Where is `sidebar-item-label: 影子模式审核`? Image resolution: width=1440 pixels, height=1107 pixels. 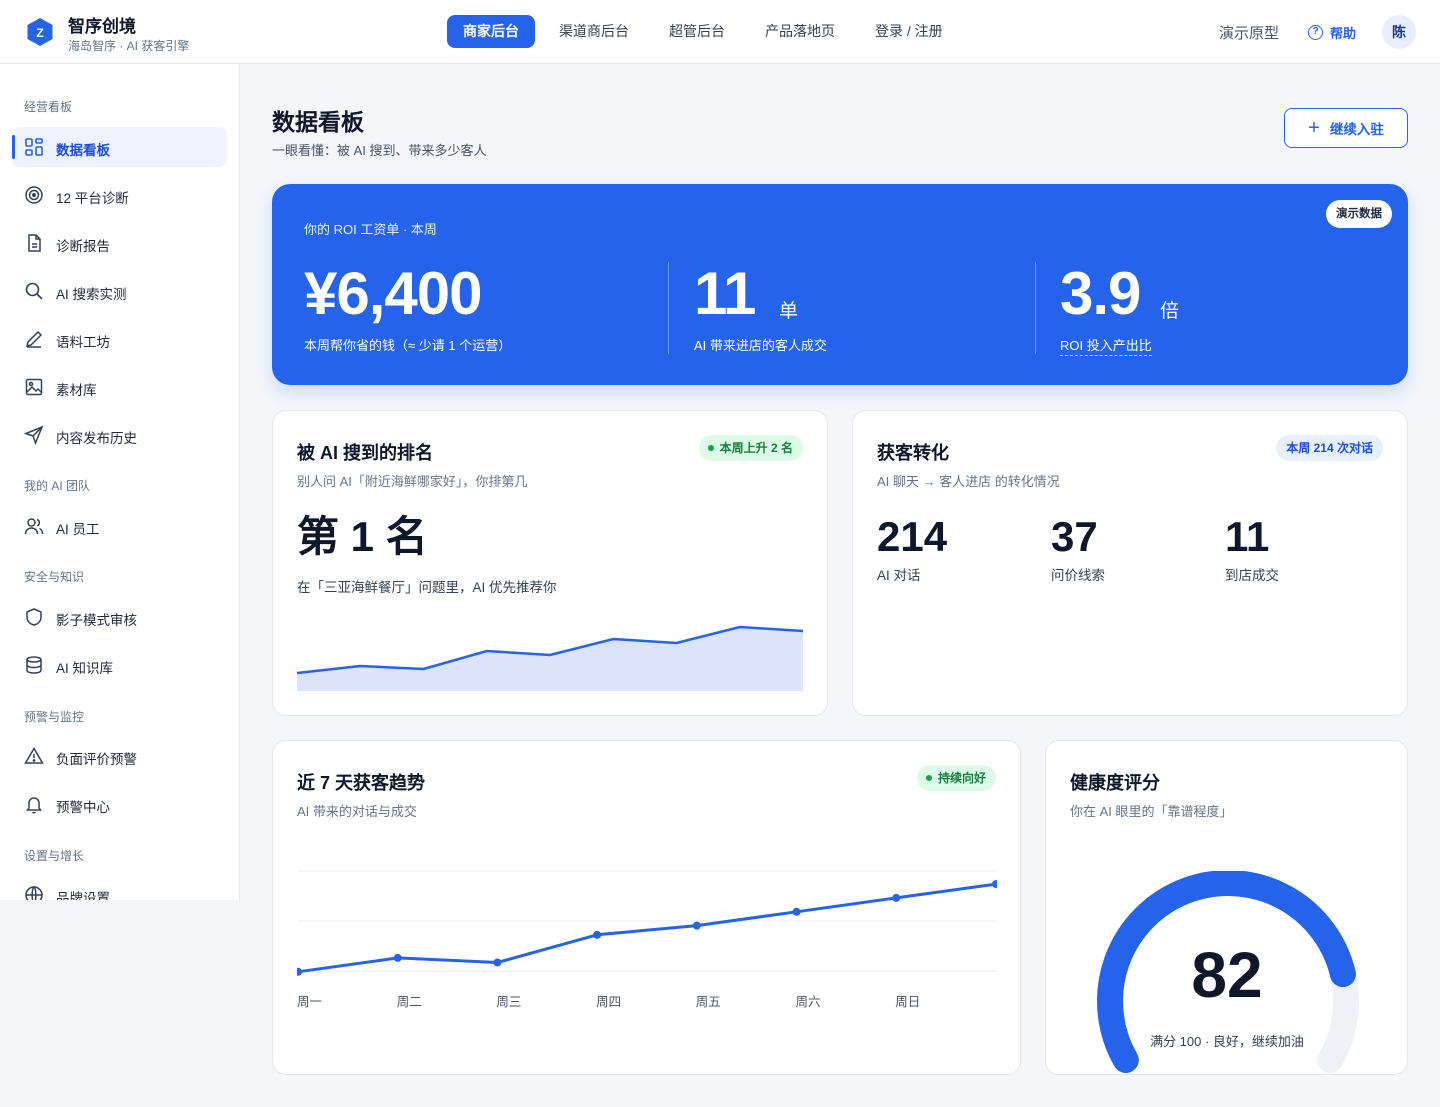 sidebar-item-label: 影子模式审核 is located at coordinates (96, 620).